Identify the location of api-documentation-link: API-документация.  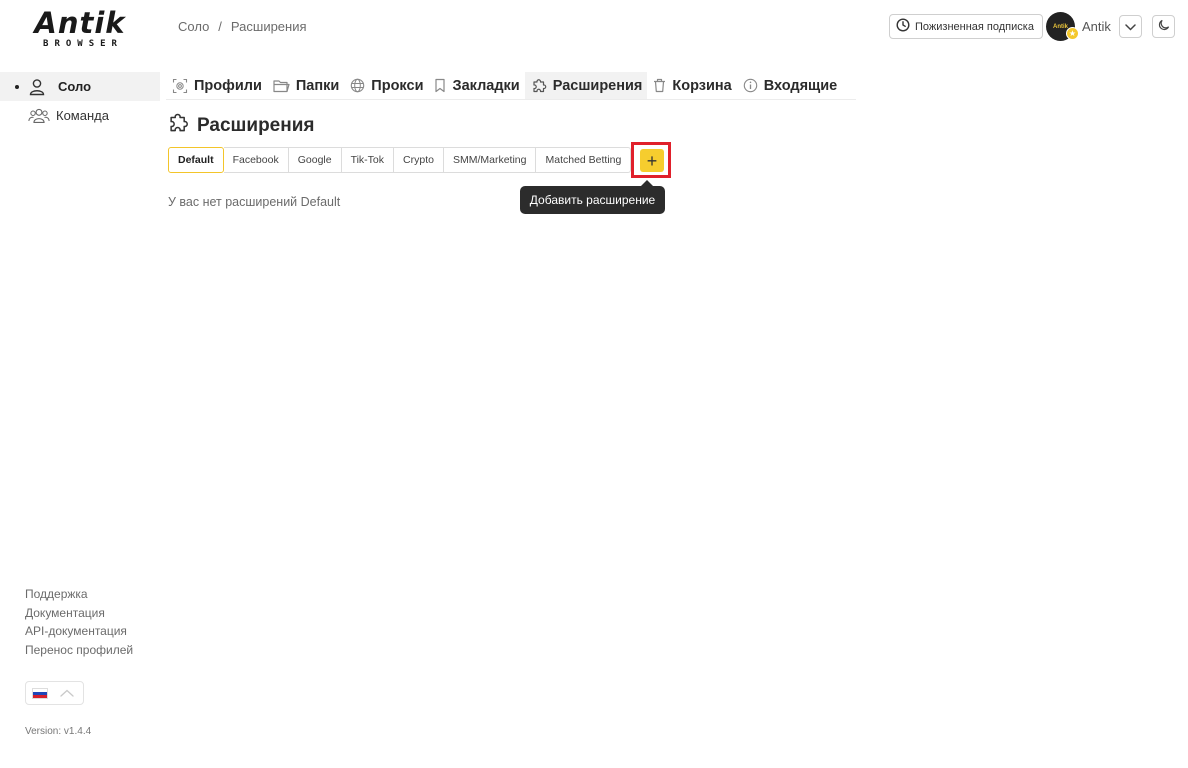
(79, 632).